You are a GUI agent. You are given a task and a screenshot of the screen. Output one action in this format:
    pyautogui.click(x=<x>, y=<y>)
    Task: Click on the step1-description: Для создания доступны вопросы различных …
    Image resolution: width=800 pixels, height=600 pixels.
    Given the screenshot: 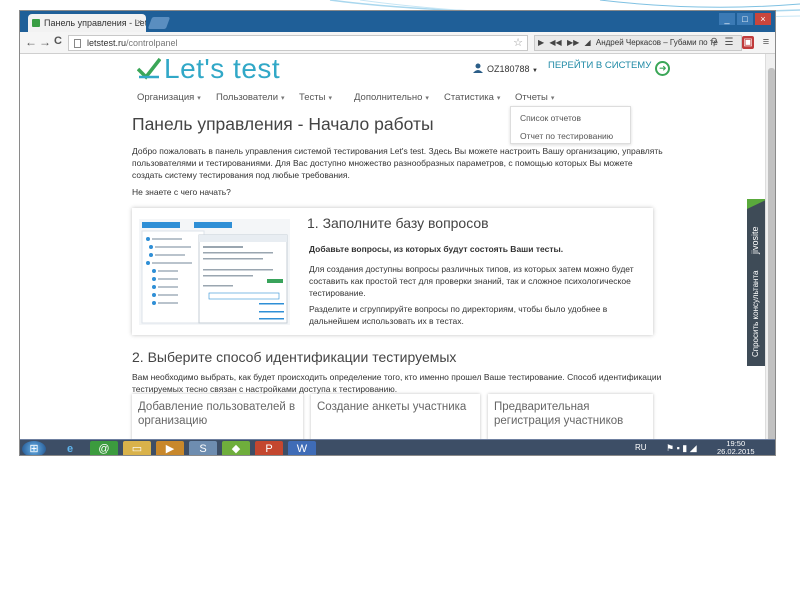 What is the action you would take?
    pyautogui.click(x=471, y=281)
    